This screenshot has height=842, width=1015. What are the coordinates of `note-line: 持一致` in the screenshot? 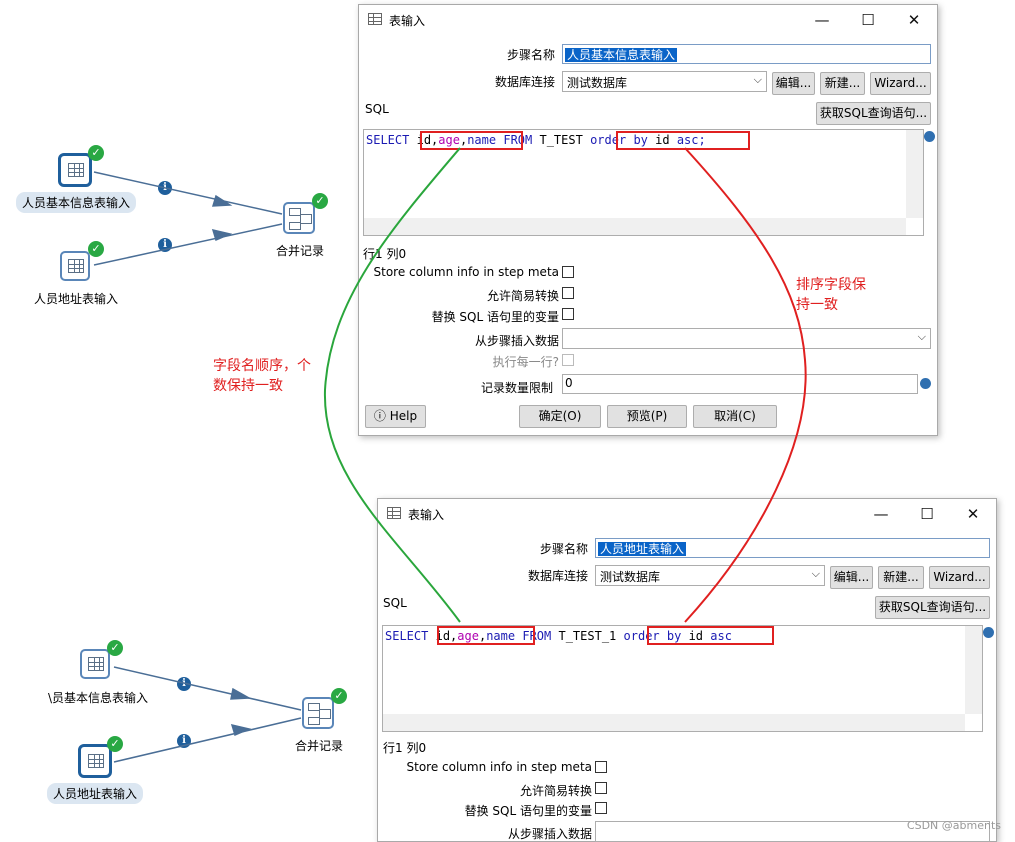 It's located at (817, 305).